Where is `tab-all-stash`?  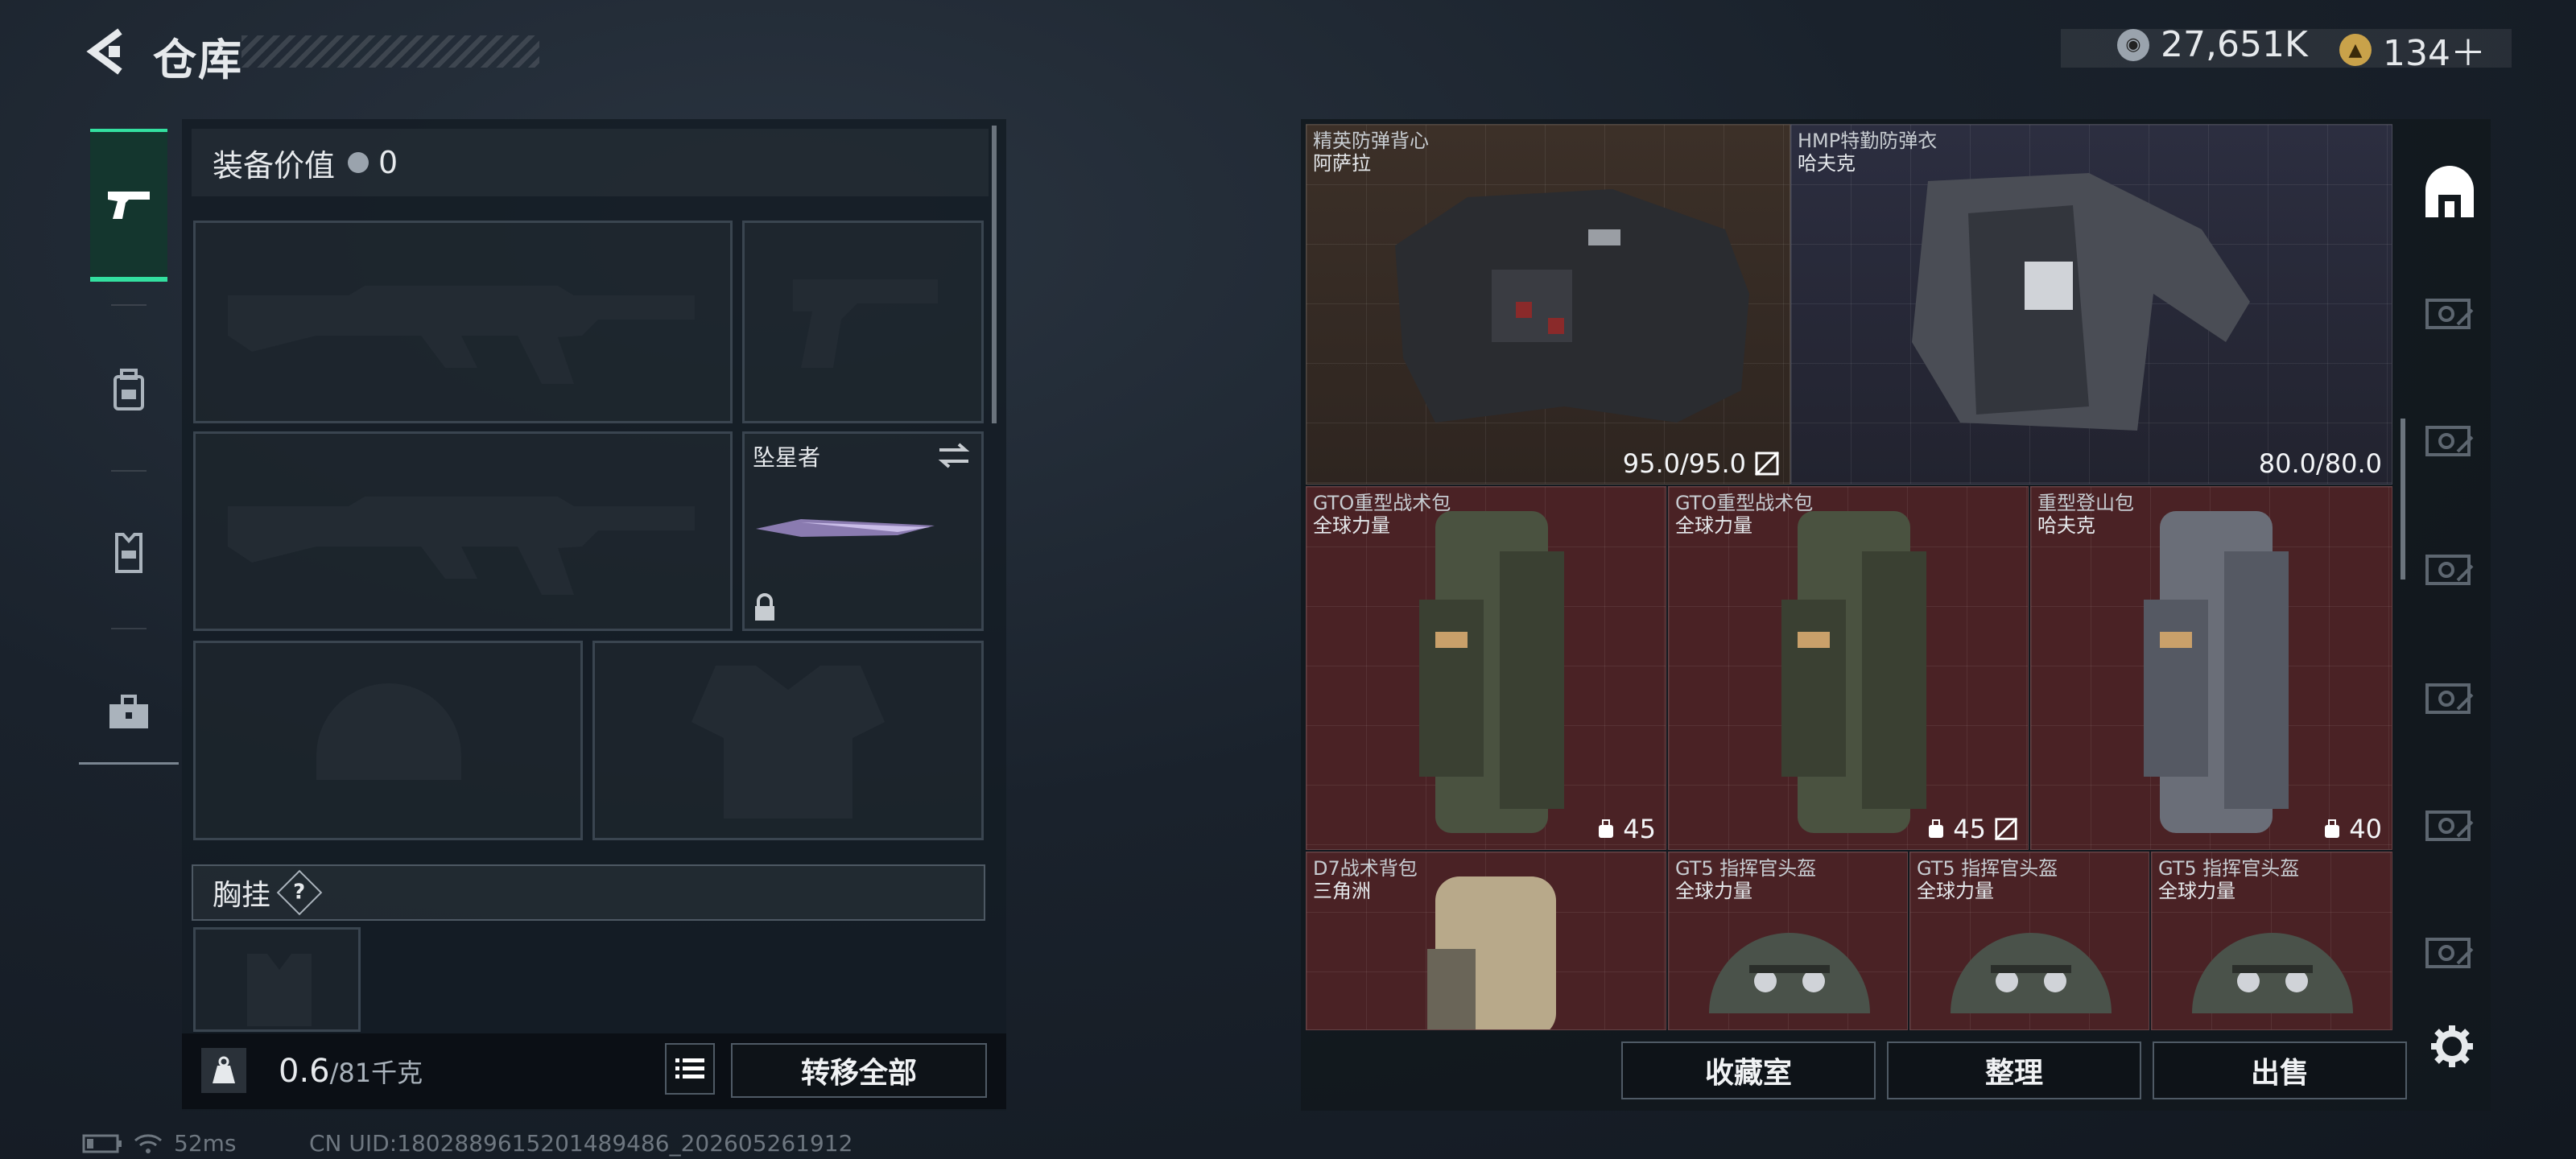
tab-all-stash is located at coordinates (2449, 193).